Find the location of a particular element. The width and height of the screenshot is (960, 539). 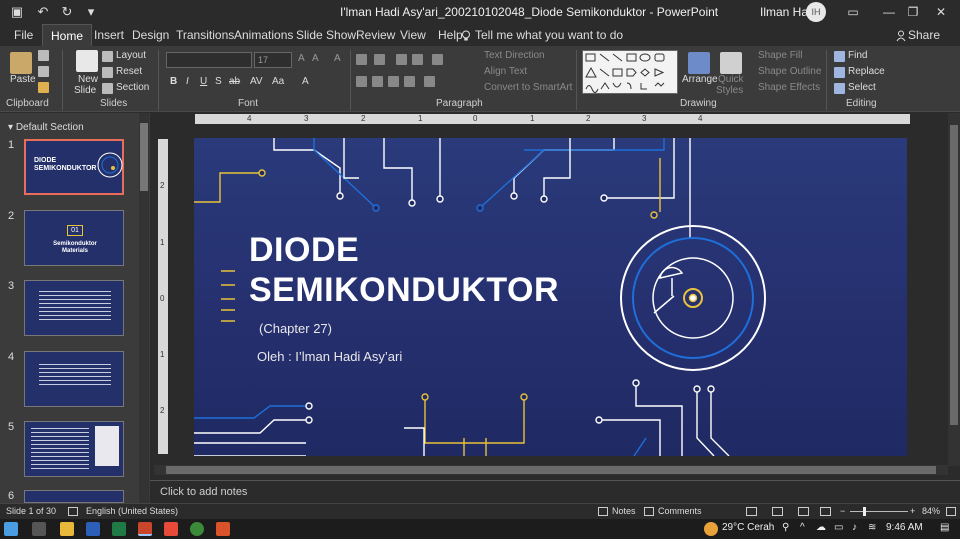

text-direction-button: Text Direction is located at coordinates (514, 55).